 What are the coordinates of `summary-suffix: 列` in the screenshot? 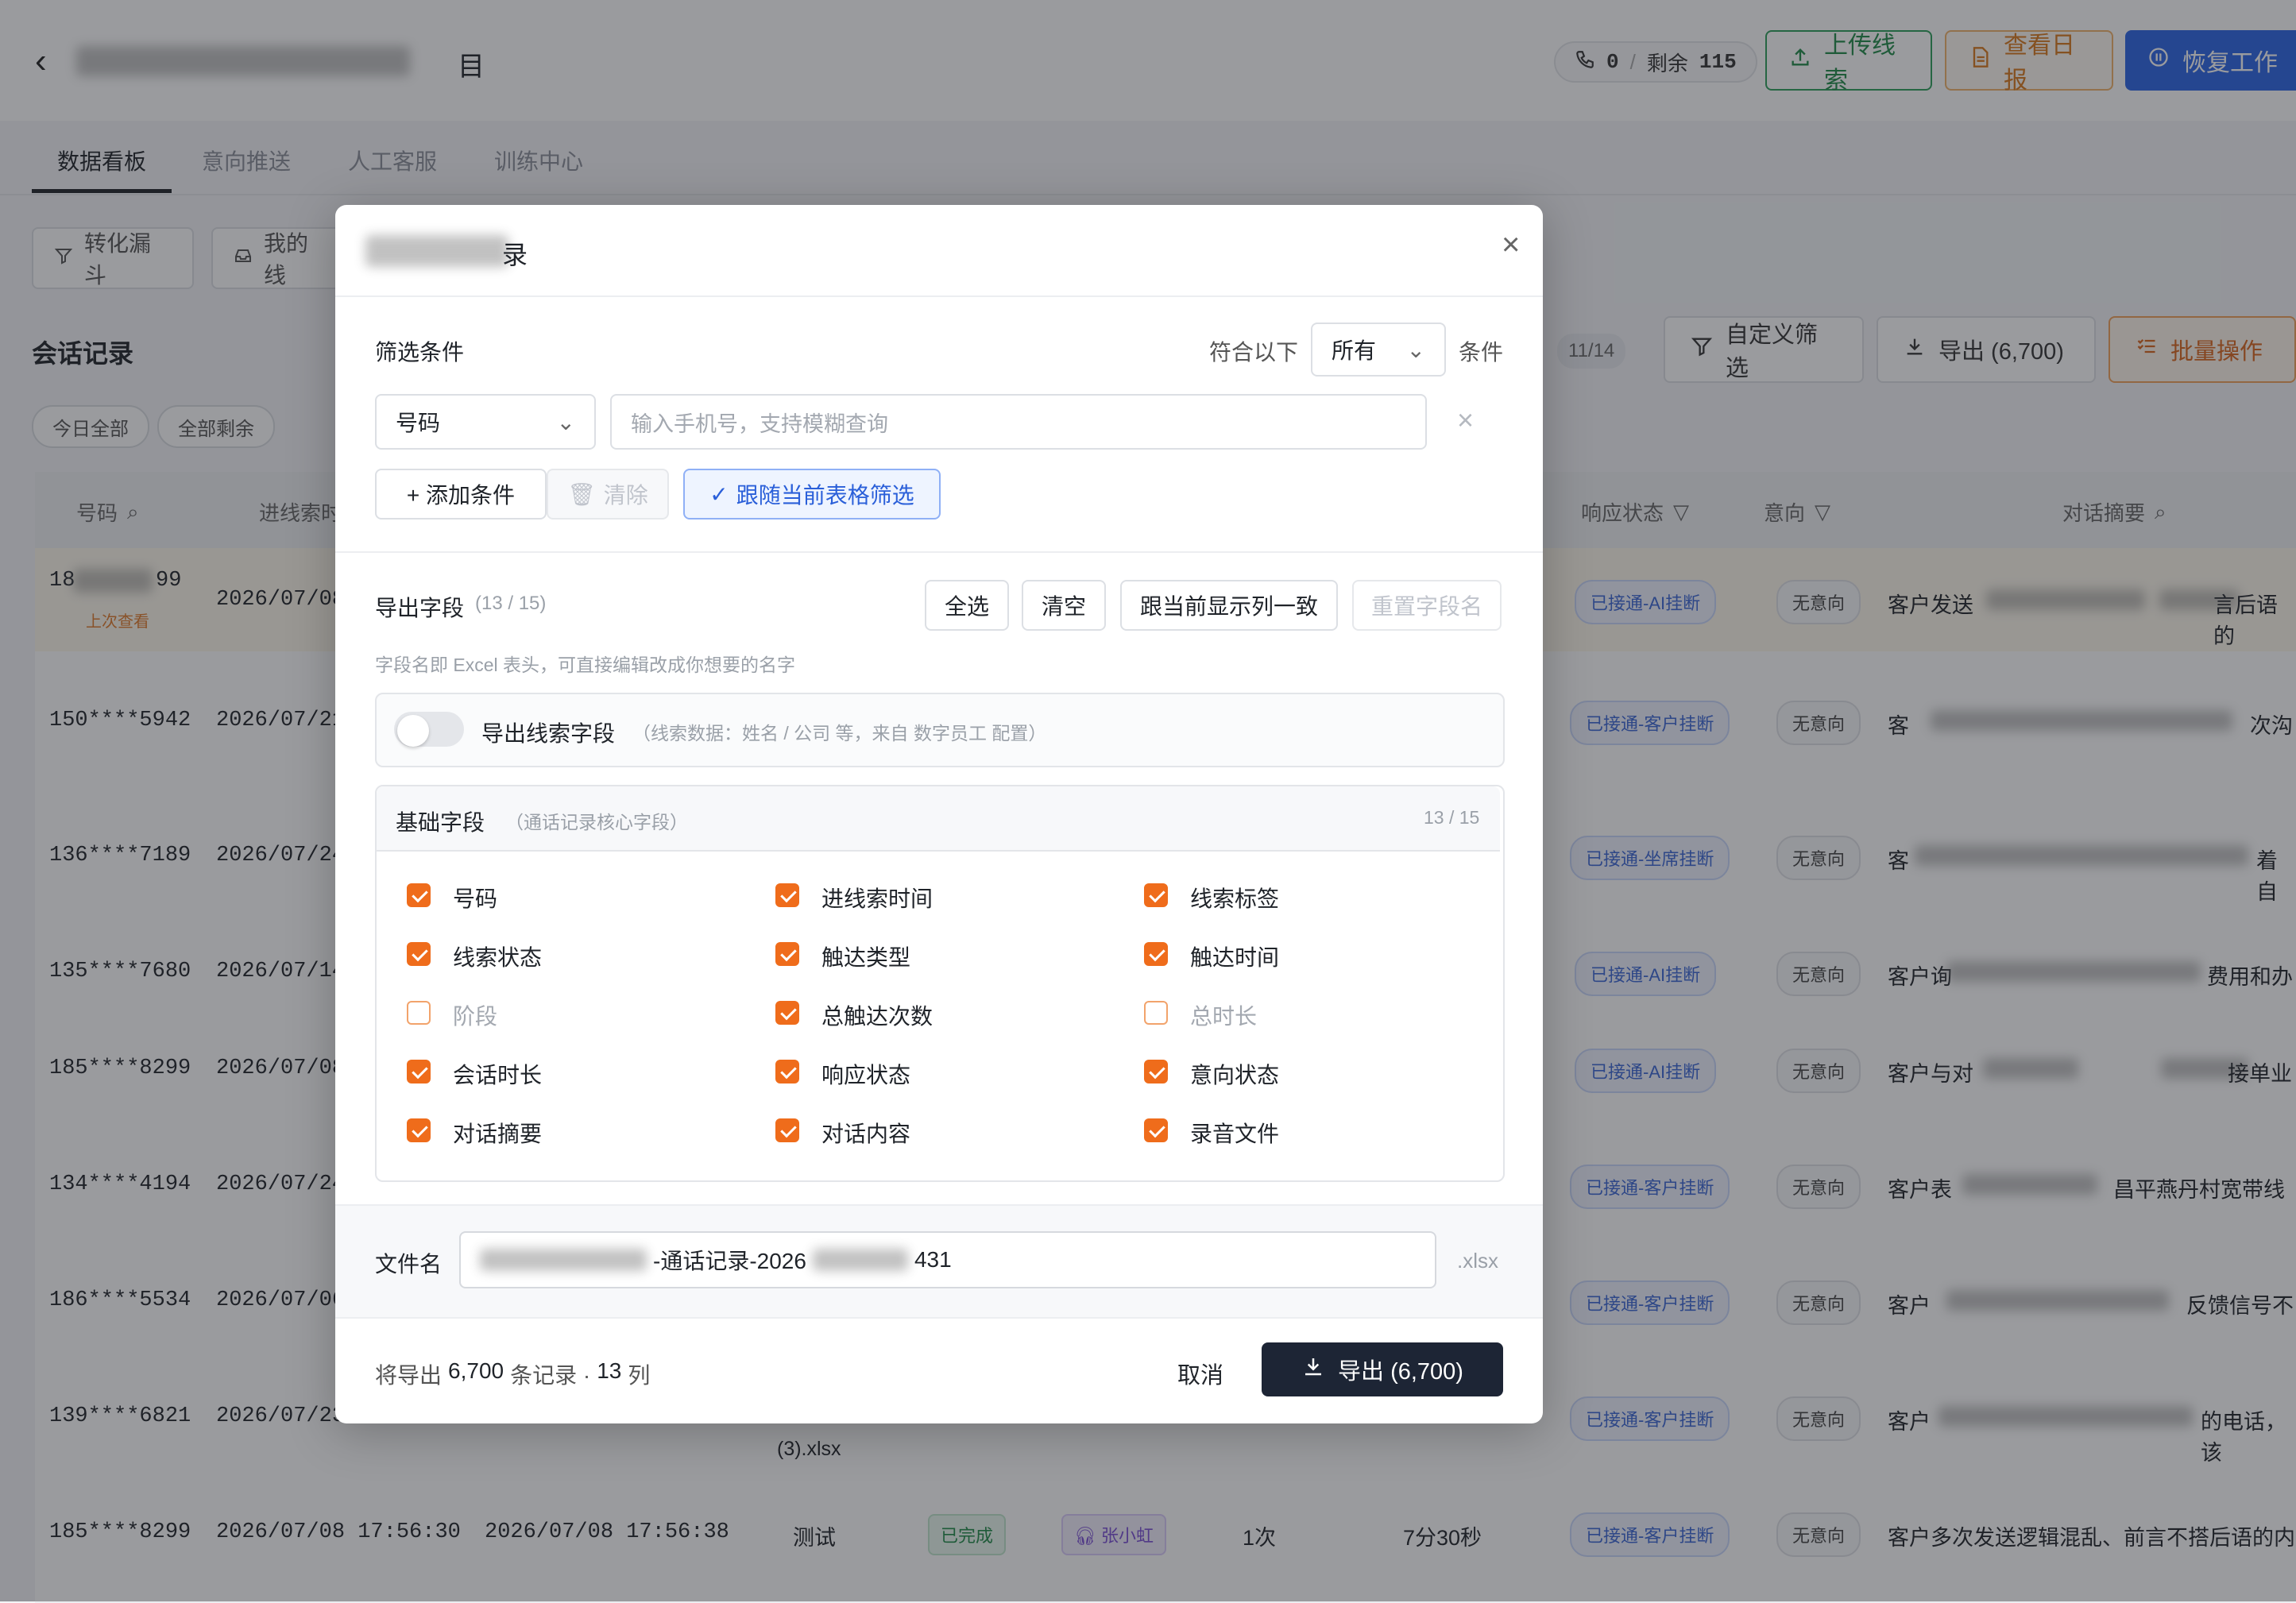 It's located at (639, 1375).